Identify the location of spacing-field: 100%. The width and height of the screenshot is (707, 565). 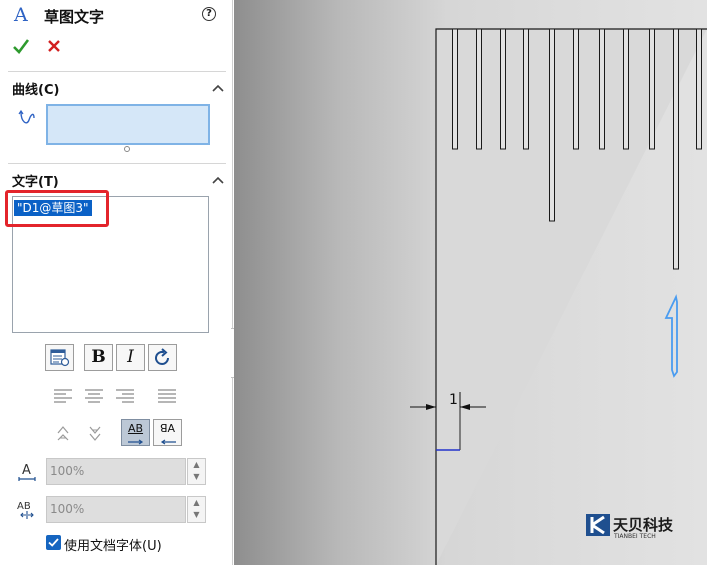
(116, 509).